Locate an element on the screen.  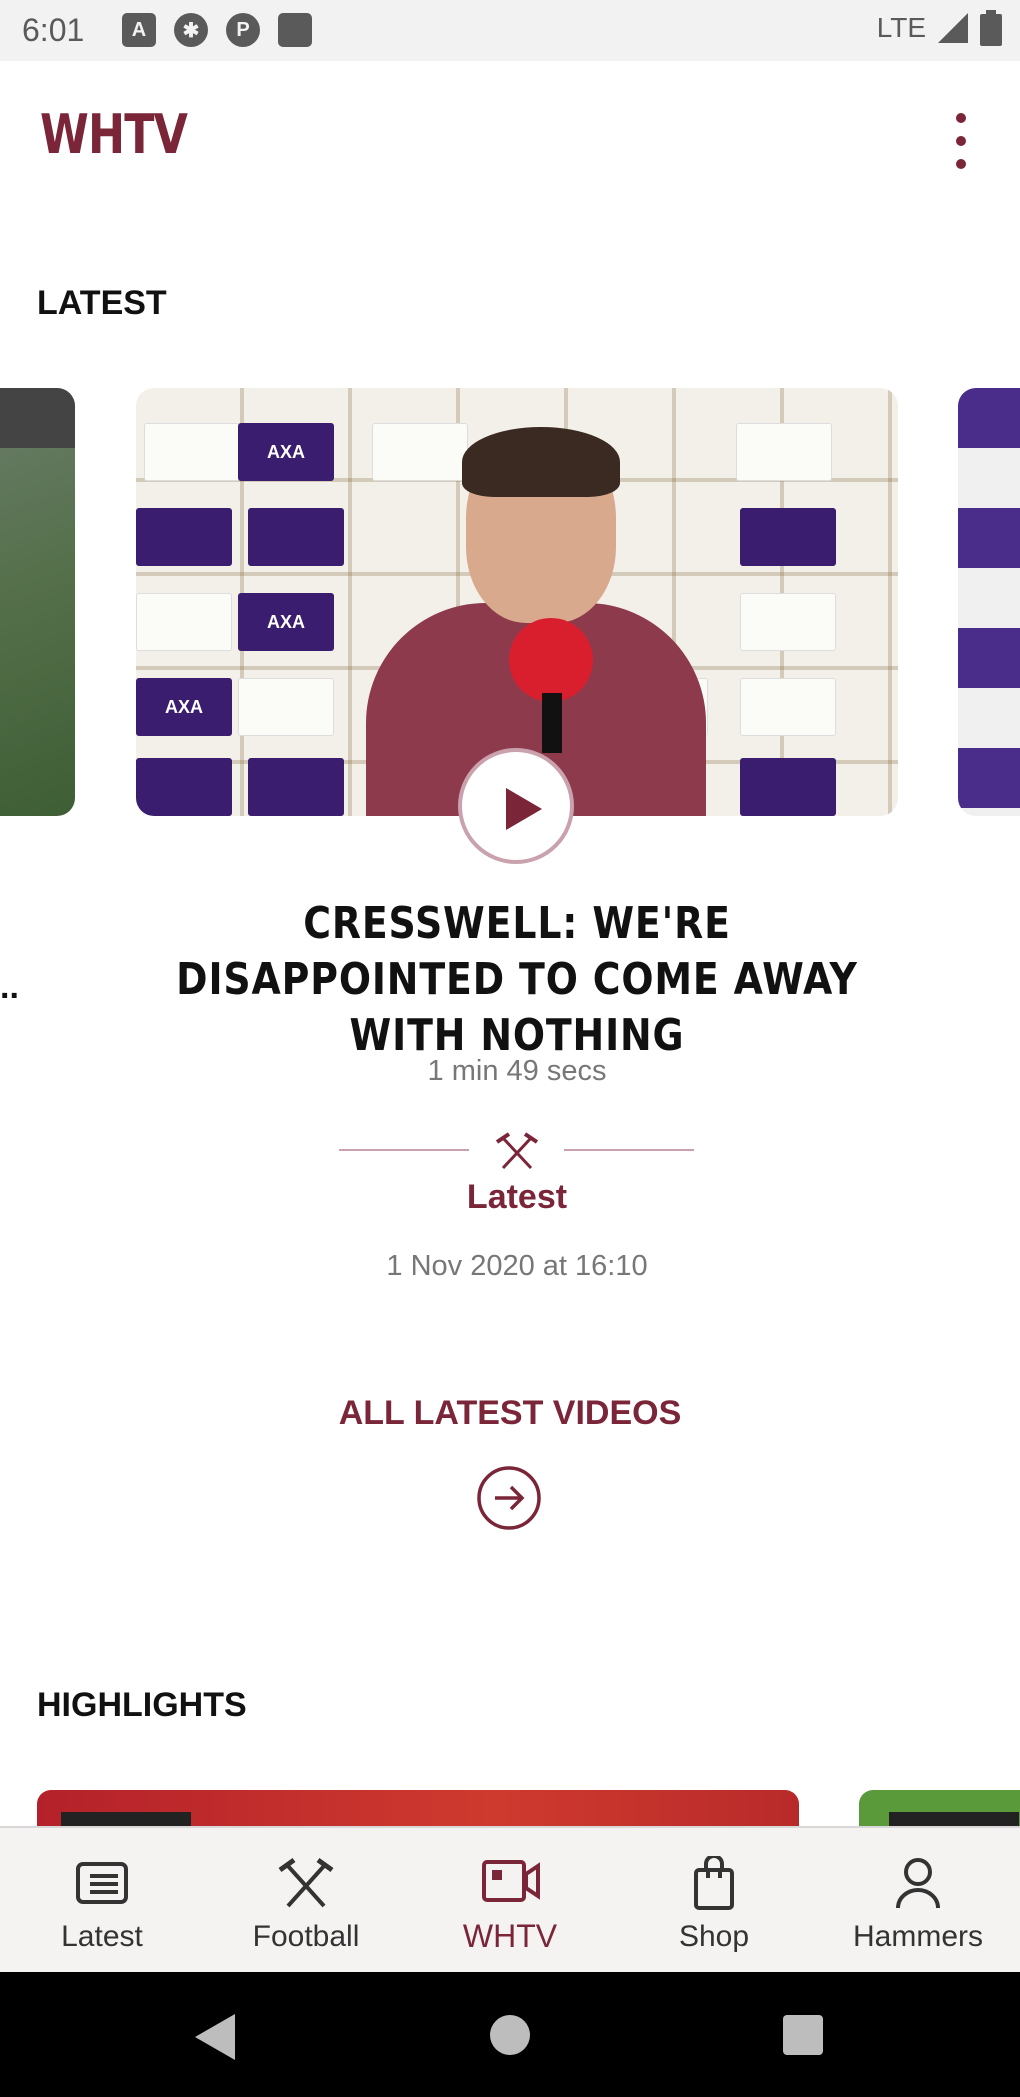
recent-apps-icon is located at coordinates (803, 2035).